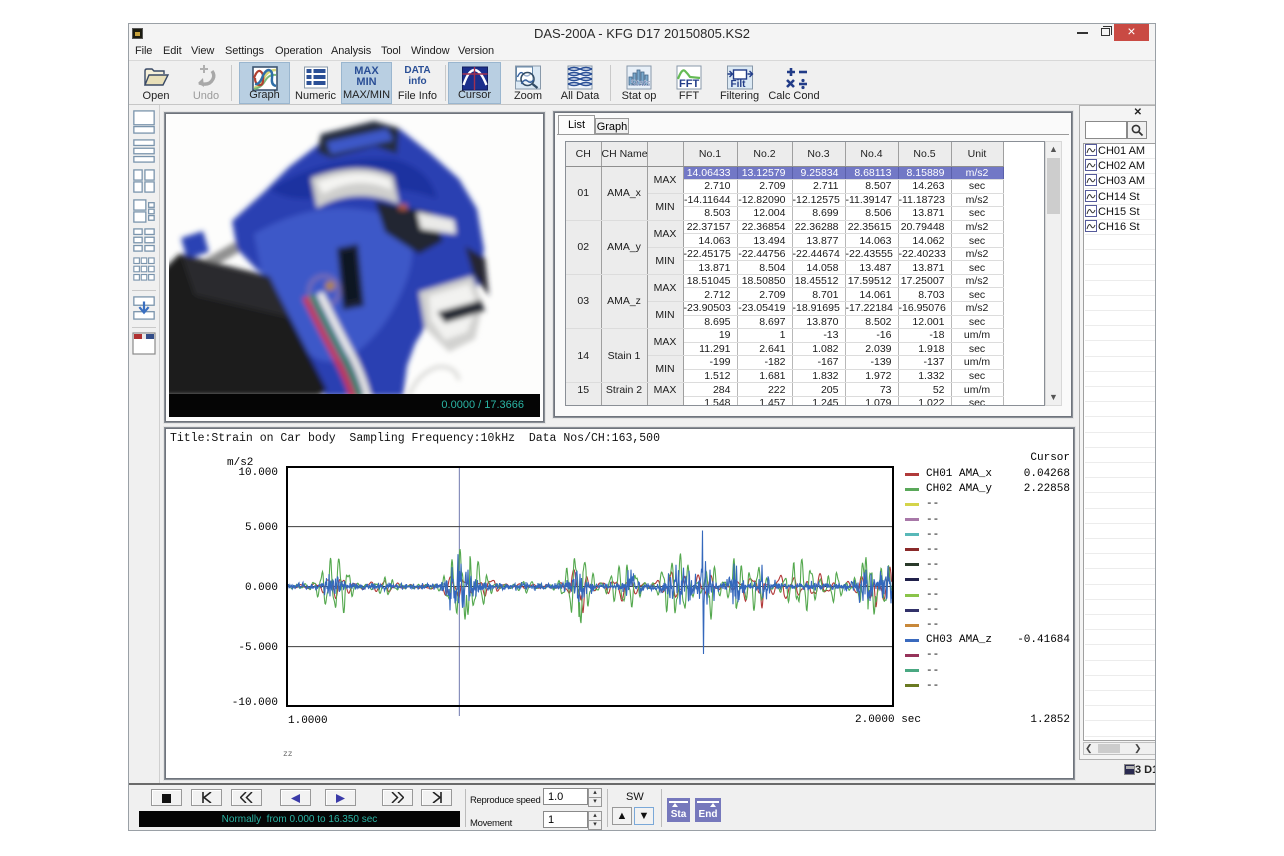 The height and width of the screenshot is (856, 1284). What do you see at coordinates (738, 84) in the screenshot?
I see `svg-text: Filt` at bounding box center [738, 84].